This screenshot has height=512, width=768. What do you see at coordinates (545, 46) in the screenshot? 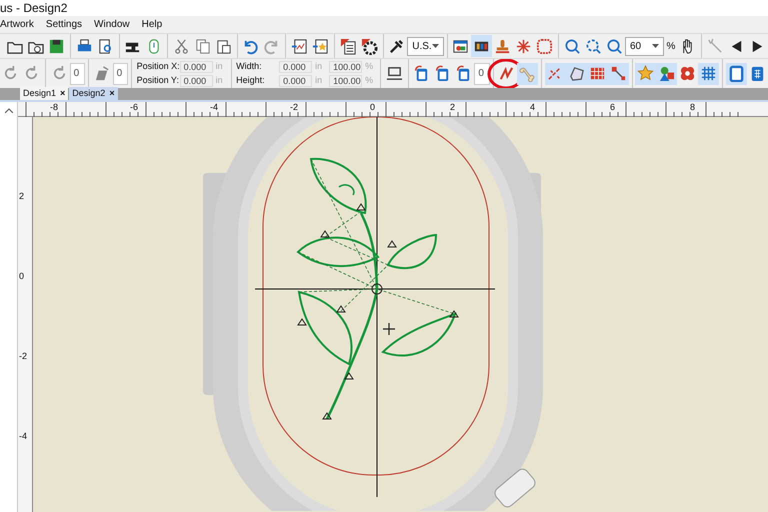
I see `dotted-square-icon` at bounding box center [545, 46].